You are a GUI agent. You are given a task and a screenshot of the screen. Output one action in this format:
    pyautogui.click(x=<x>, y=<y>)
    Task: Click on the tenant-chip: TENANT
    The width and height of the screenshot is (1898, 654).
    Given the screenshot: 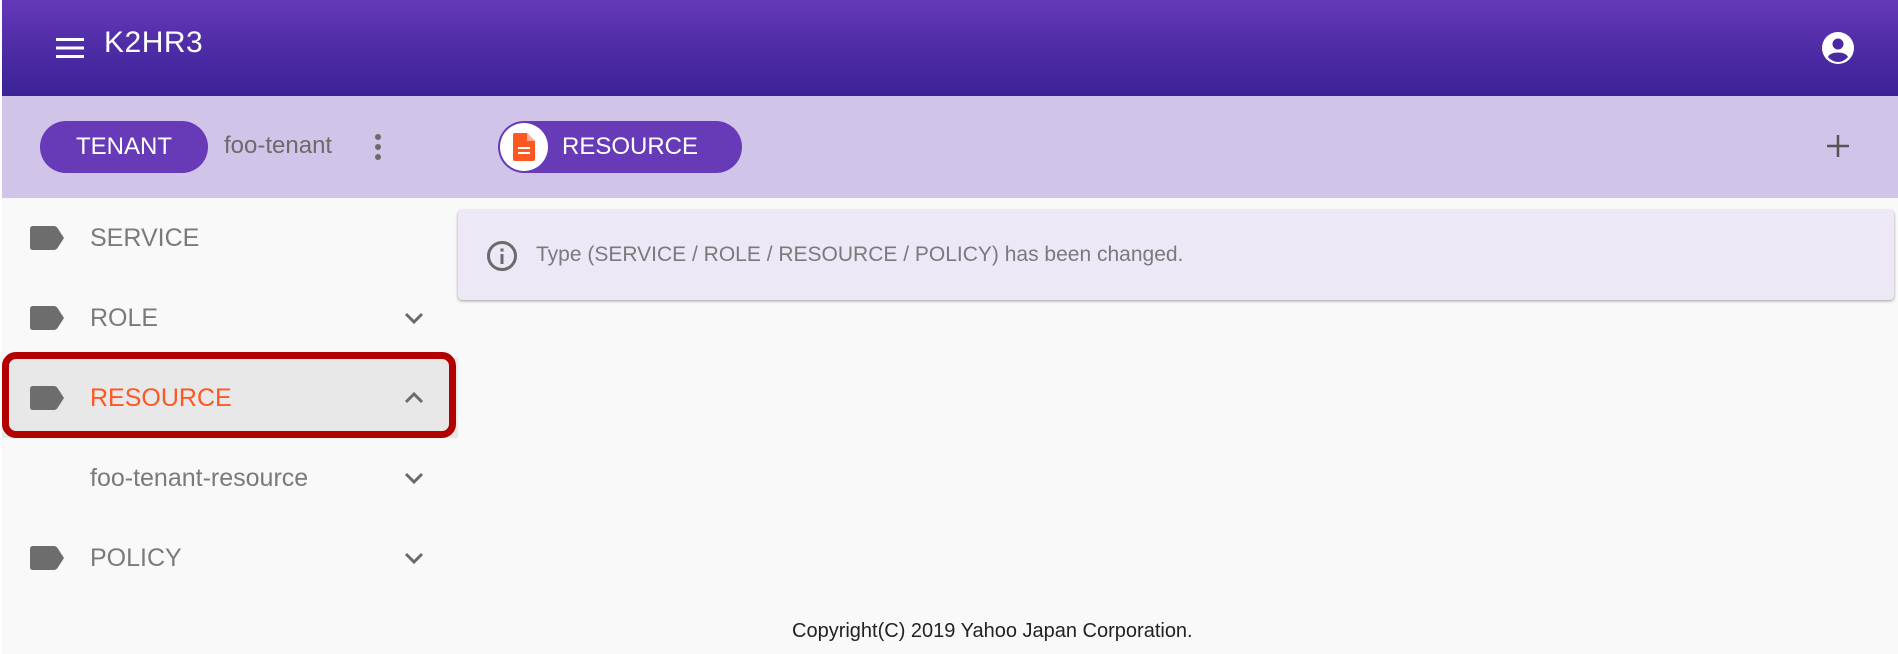 What is the action you would take?
    pyautogui.click(x=124, y=147)
    